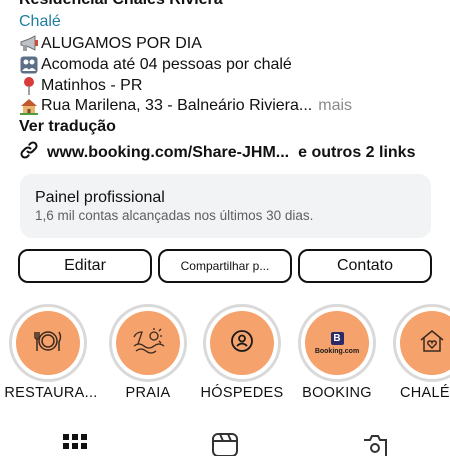 The image size is (450, 461). I want to click on edit-profile-button: Editar, so click(85, 266).